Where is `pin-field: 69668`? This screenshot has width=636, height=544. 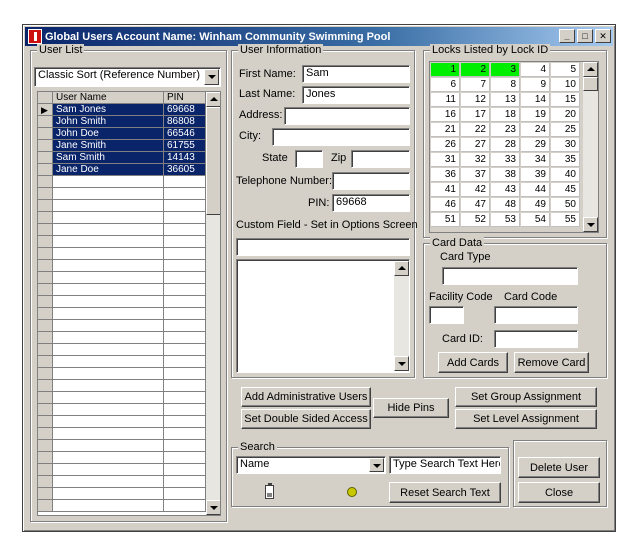
pin-field: 69668 is located at coordinates (371, 203).